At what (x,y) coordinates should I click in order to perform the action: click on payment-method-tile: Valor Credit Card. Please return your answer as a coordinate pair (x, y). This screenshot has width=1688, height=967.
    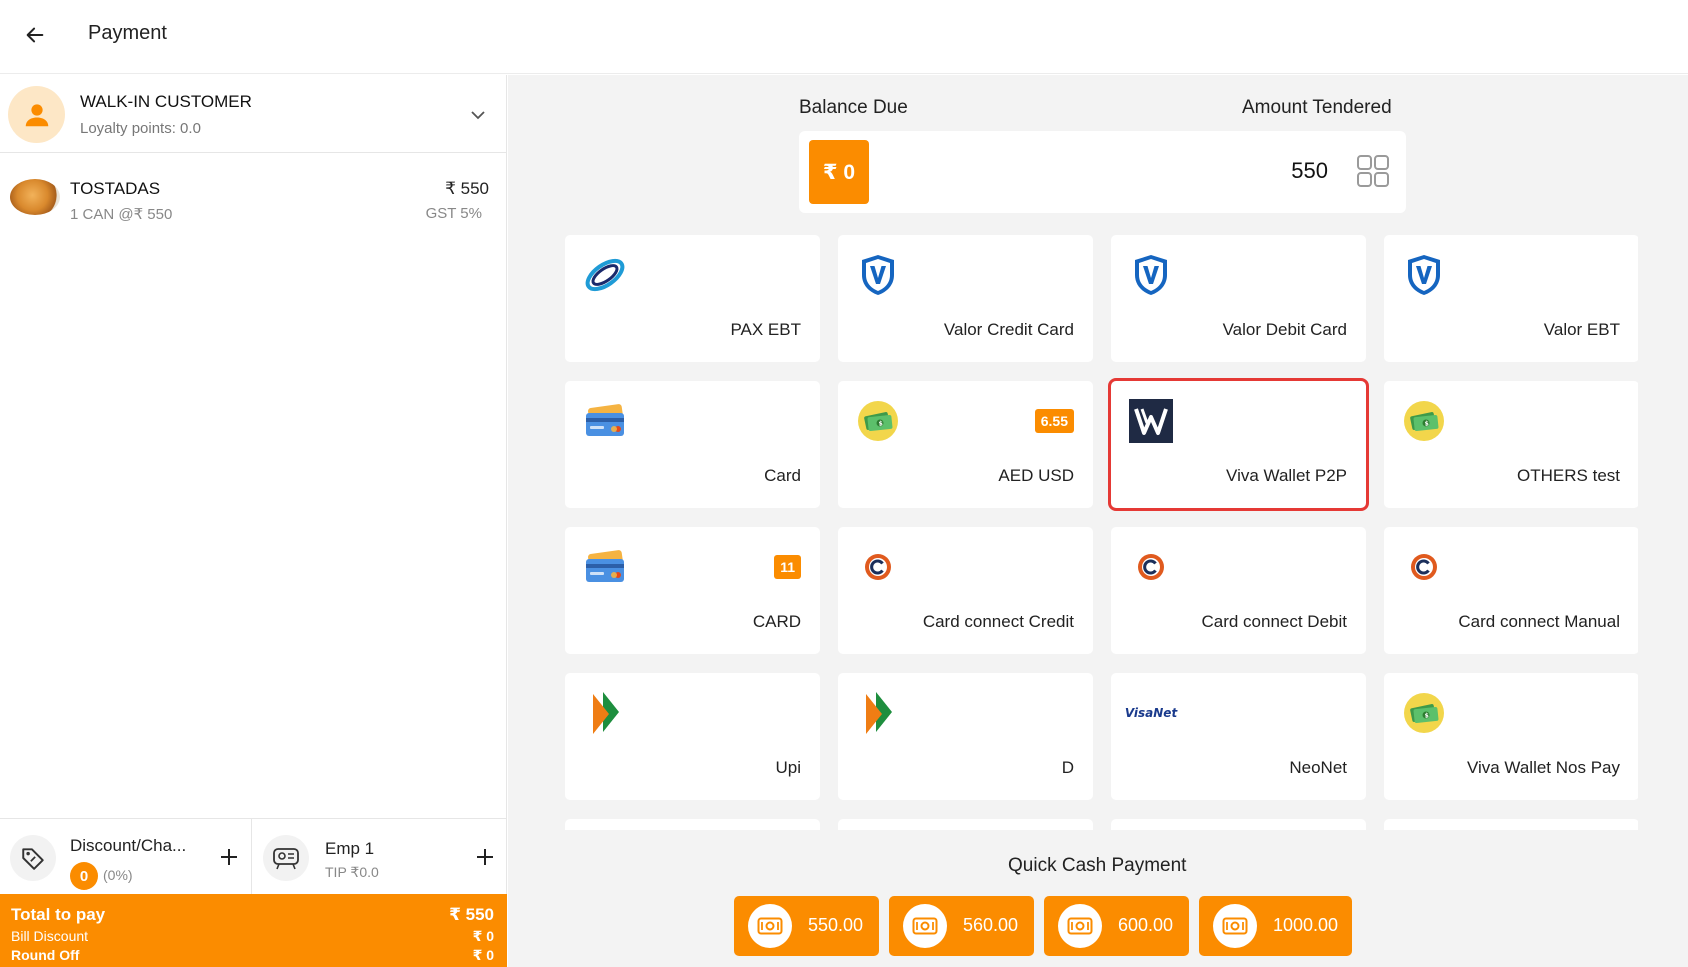
    Looking at the image, I should click on (965, 298).